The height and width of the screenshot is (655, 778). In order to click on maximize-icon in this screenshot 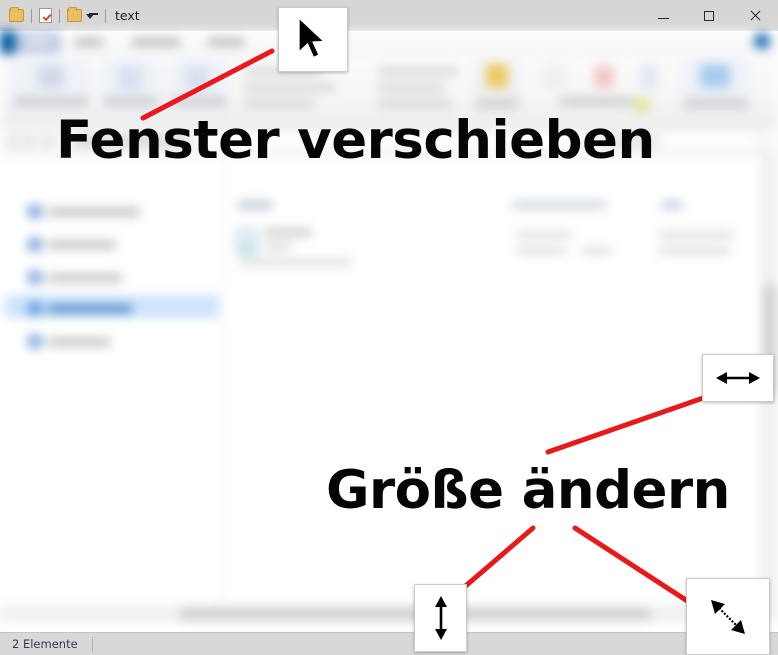, I will do `click(709, 15)`.